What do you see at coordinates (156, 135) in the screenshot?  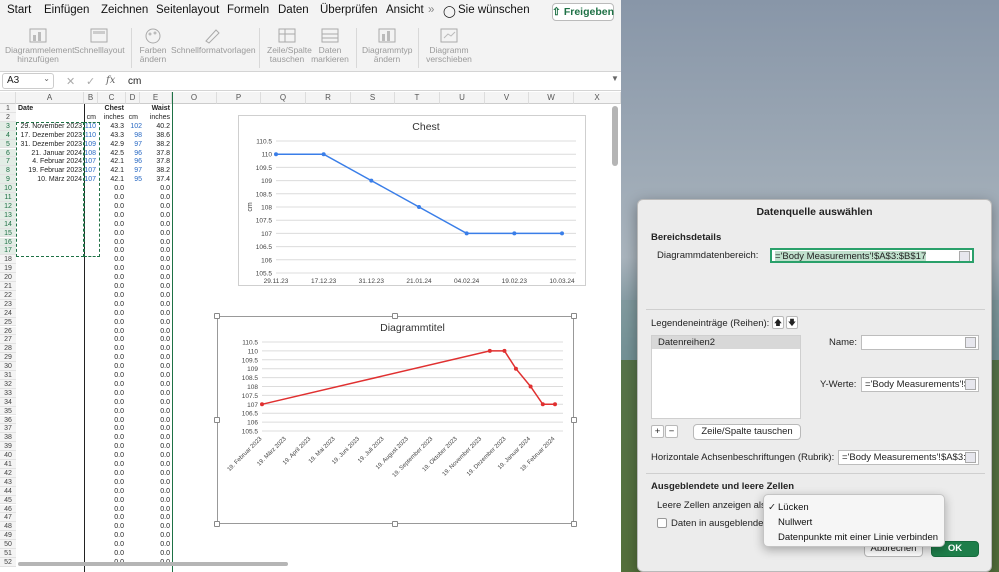 I see `cell: 38.6` at bounding box center [156, 135].